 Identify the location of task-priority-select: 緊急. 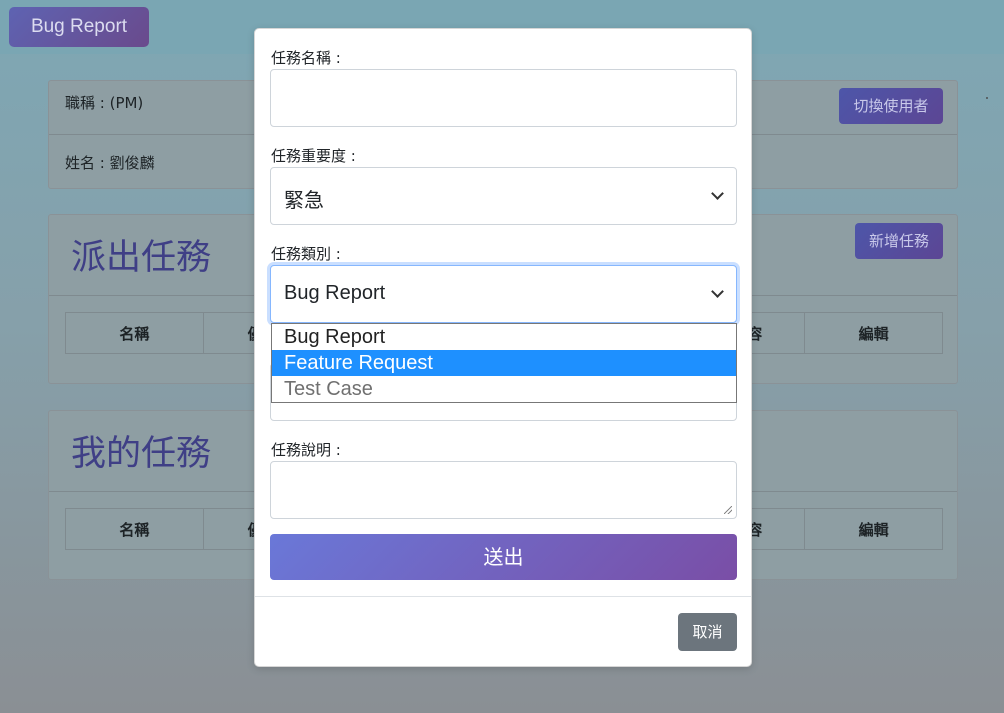
(503, 196).